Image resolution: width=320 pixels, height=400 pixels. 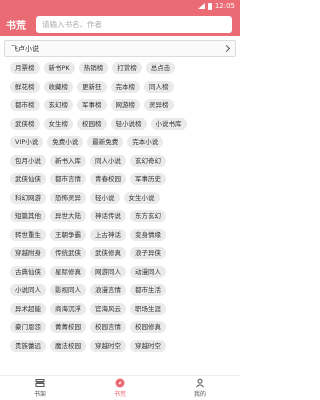 What do you see at coordinates (127, 68) in the screenshot?
I see `category-tag: 打赏榜` at bounding box center [127, 68].